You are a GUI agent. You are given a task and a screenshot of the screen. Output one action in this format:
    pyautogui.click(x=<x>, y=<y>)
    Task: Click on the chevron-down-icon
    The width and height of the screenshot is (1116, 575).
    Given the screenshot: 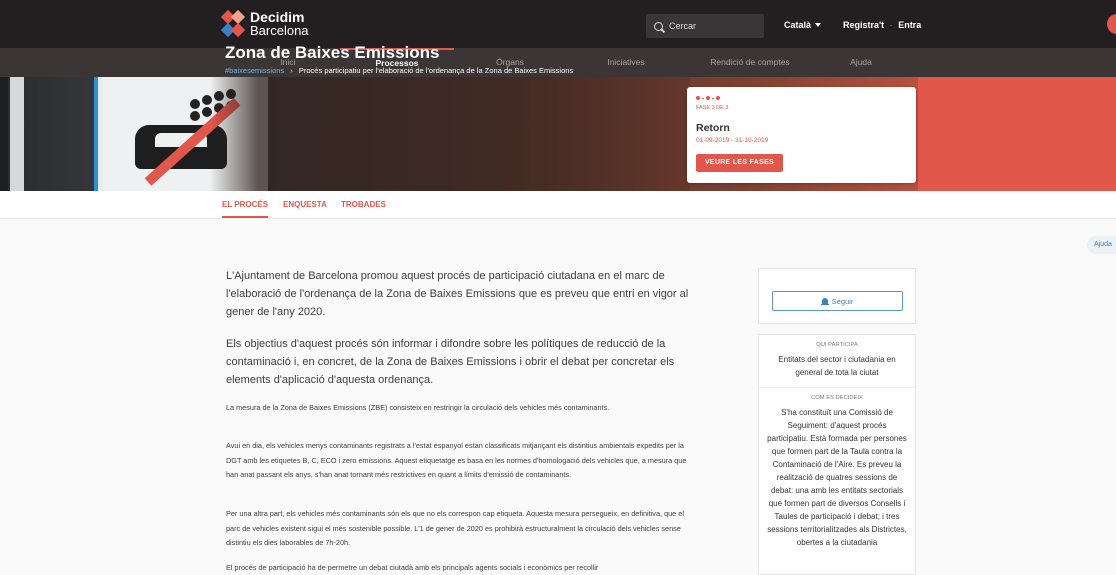 What is the action you would take?
    pyautogui.click(x=818, y=25)
    